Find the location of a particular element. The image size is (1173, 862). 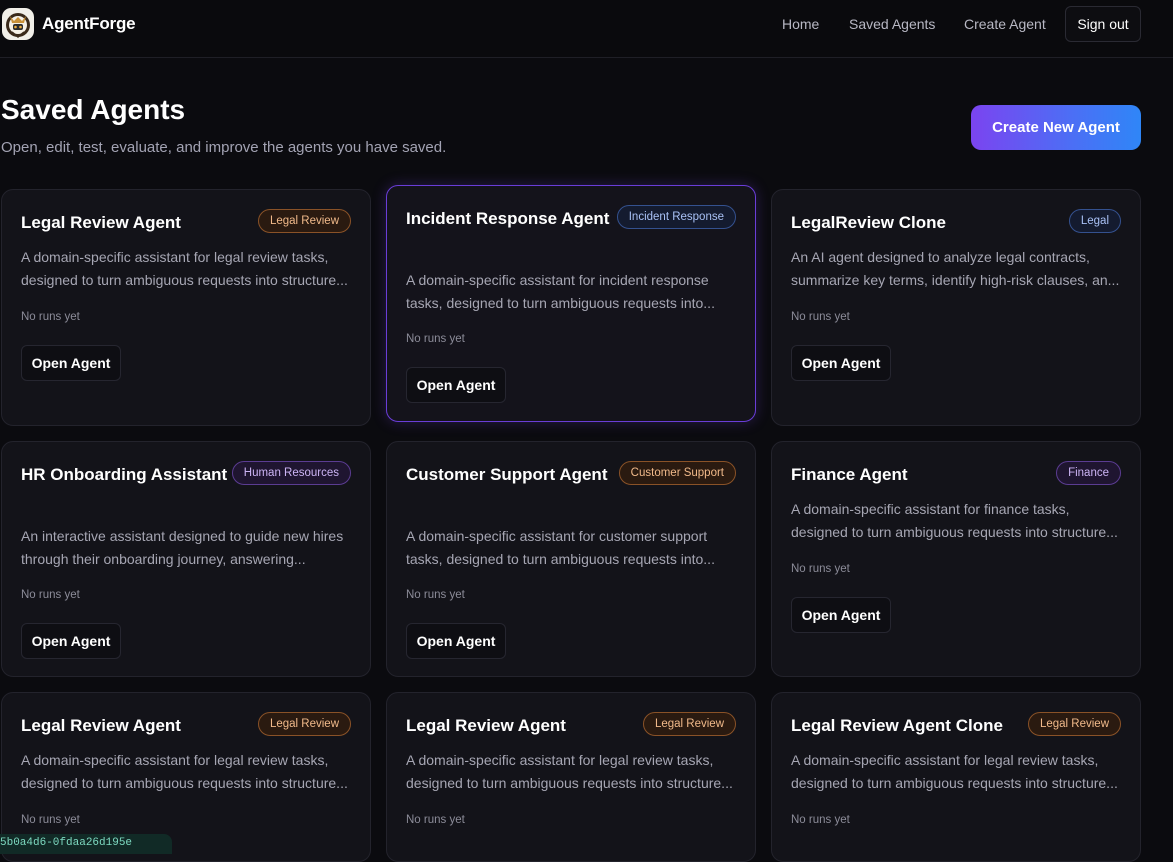

agent-card-title: Incident Response Agent is located at coordinates (508, 218).